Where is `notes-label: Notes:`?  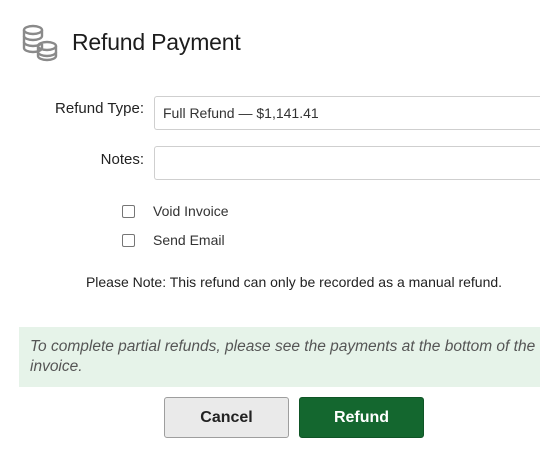 notes-label: Notes: is located at coordinates (122, 159).